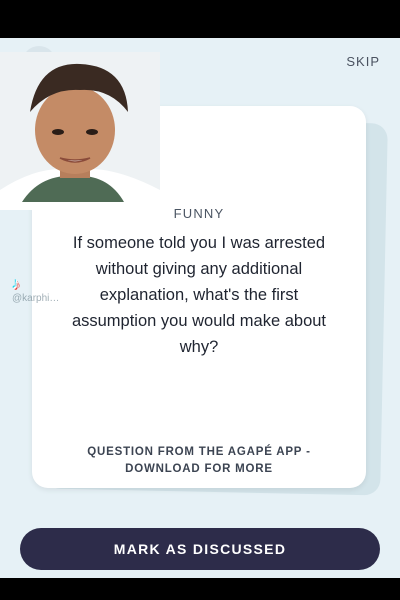  What do you see at coordinates (200, 549) in the screenshot?
I see `mark-as-discussed-button: MARK AS DISCUSSED` at bounding box center [200, 549].